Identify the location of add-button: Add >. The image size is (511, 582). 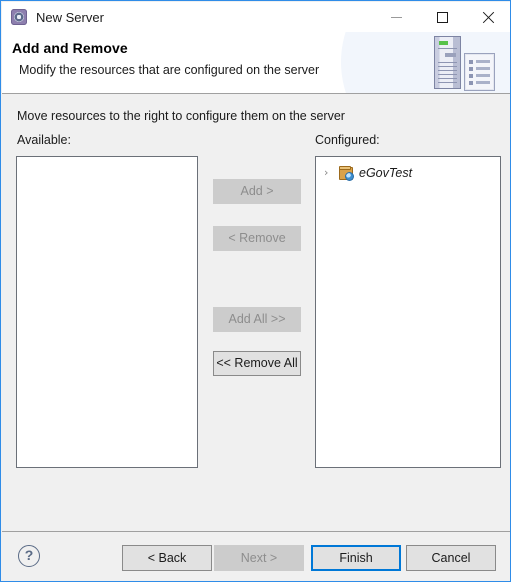
(257, 191).